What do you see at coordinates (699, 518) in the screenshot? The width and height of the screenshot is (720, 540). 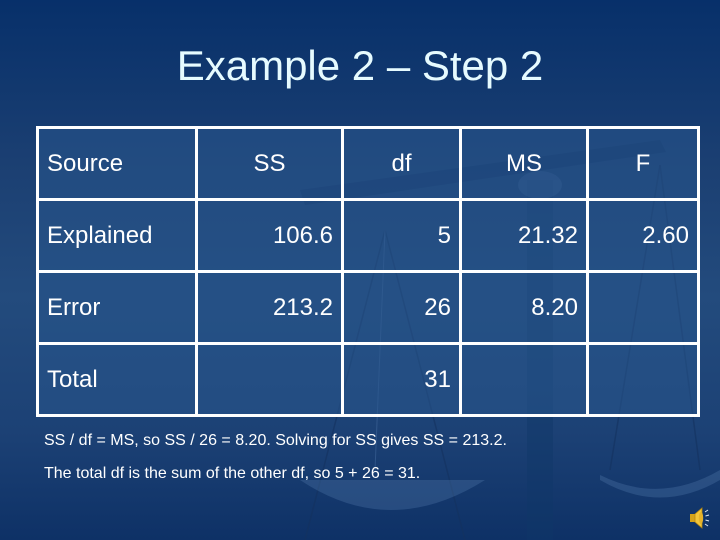 I see `speaker-icon` at bounding box center [699, 518].